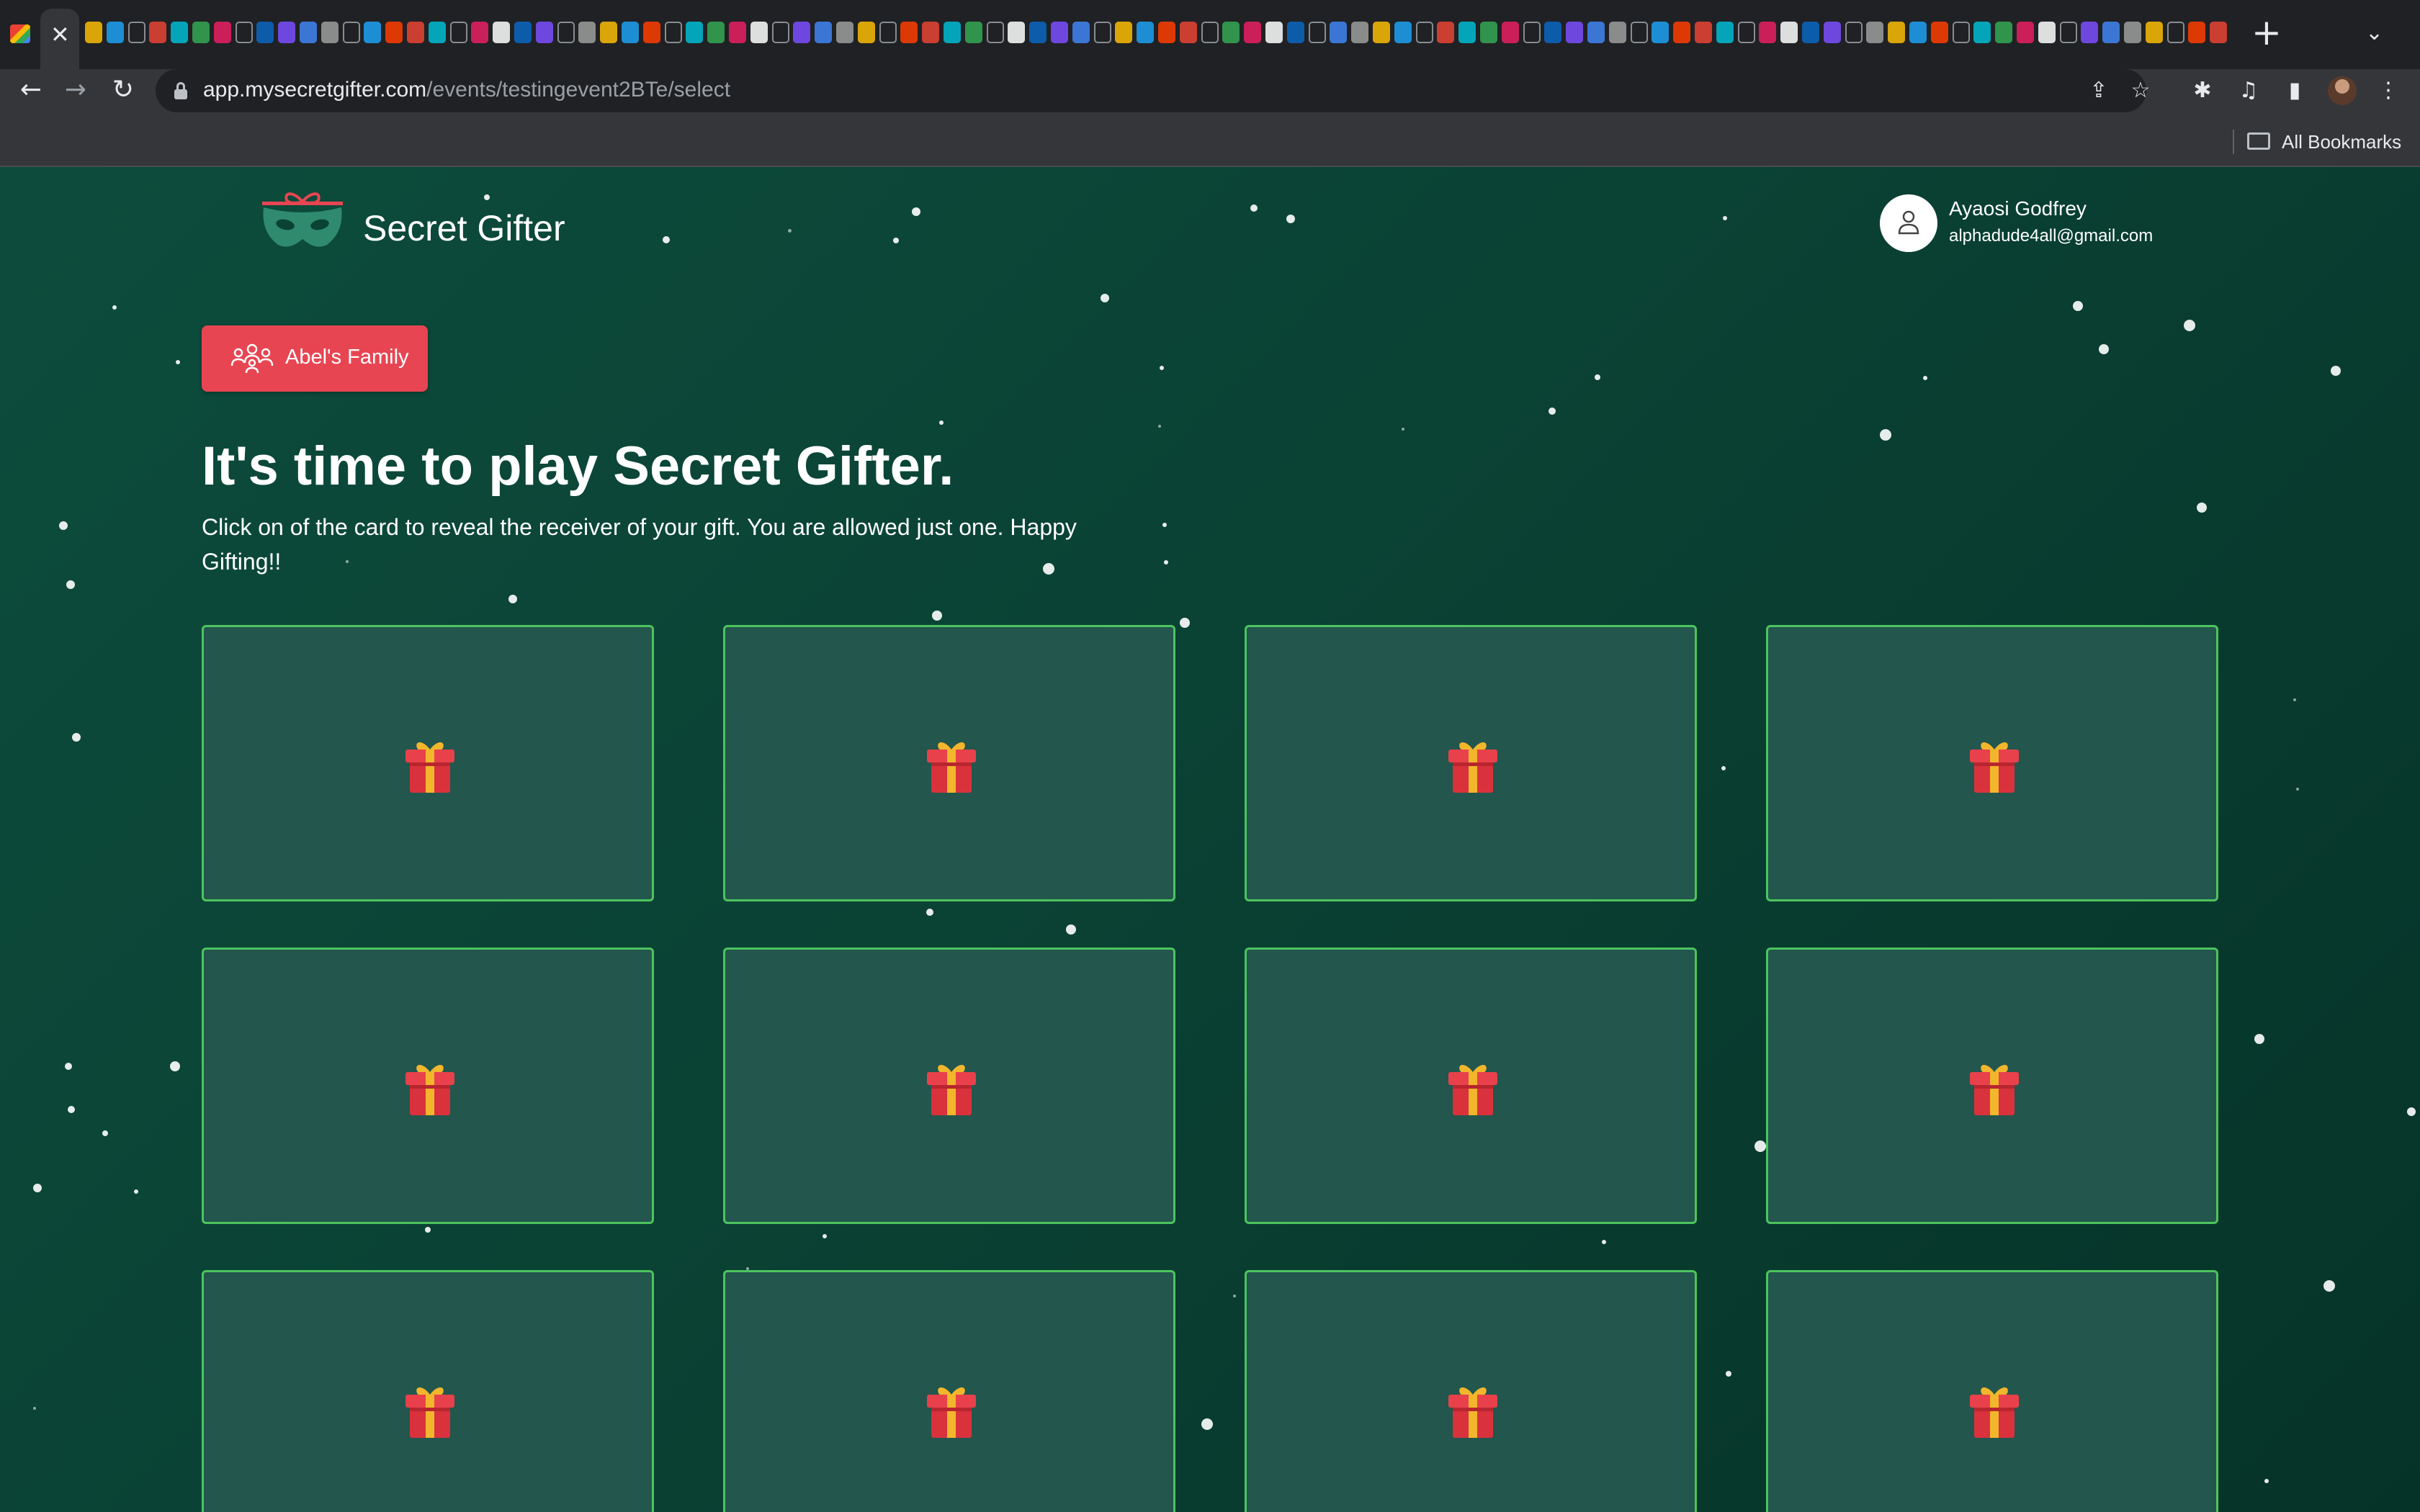 The height and width of the screenshot is (1512, 2420). I want to click on lock-icon, so click(180, 90).